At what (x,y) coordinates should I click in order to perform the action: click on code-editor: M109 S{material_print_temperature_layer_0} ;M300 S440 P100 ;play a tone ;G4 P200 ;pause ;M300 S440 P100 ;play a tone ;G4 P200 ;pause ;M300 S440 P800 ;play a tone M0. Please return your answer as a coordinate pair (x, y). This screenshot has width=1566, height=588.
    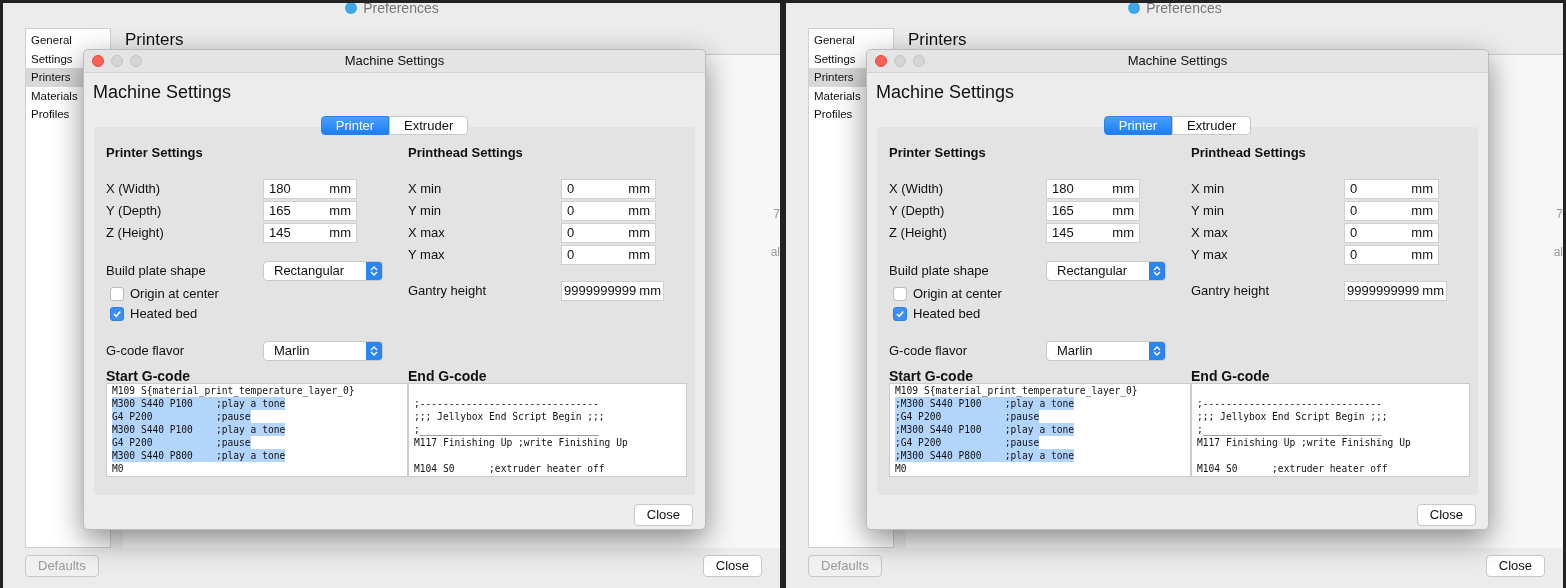
    Looking at the image, I should click on (1040, 430).